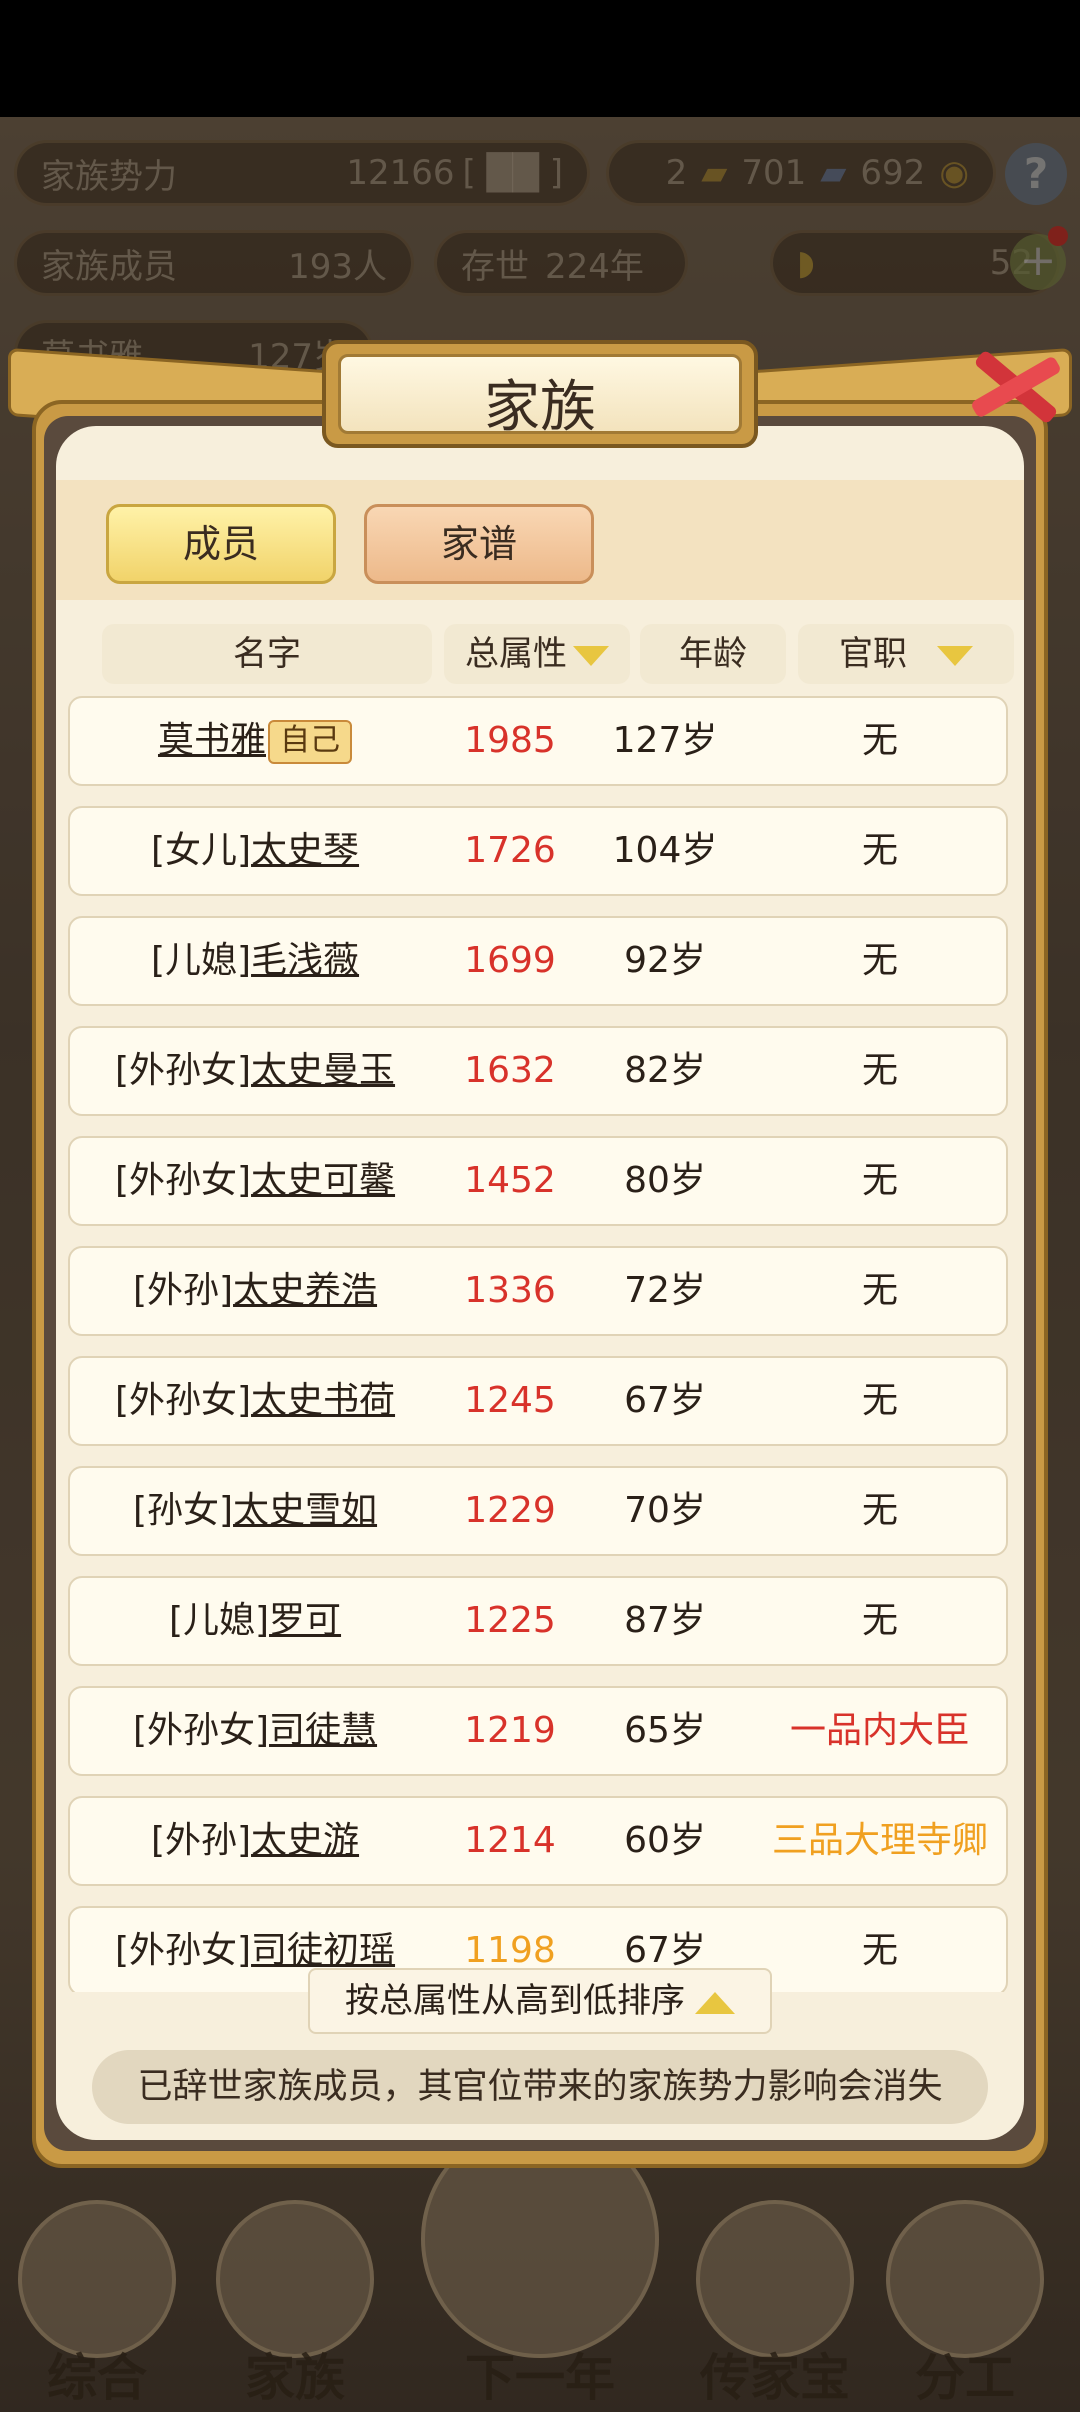  I want to click on member-age: 65岁, so click(665, 1730).